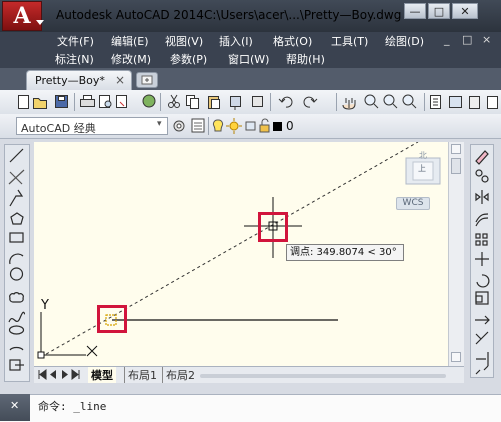 The image size is (501, 422). I want to click on doc-restore-button: □, so click(467, 39).